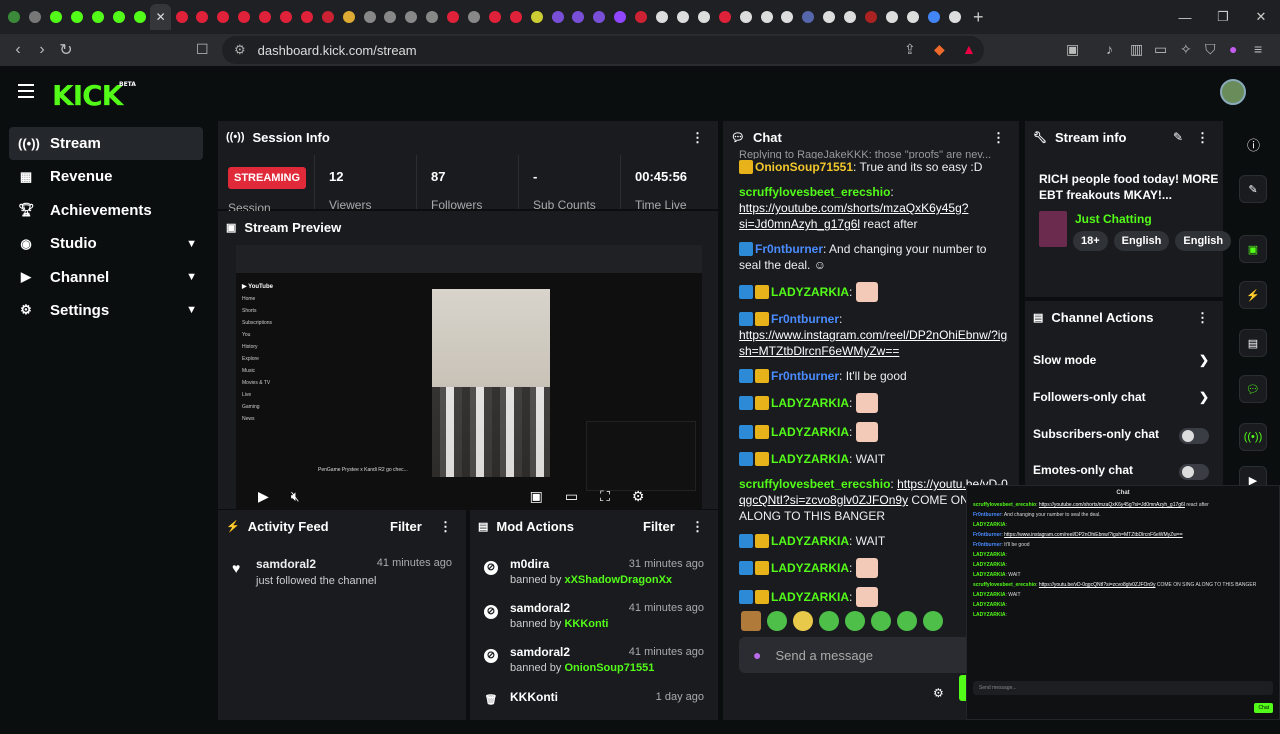 The height and width of the screenshot is (734, 1280). Describe the element at coordinates (106, 143) in the screenshot. I see `sidebar-item-stream: ((•)) Stream` at that location.